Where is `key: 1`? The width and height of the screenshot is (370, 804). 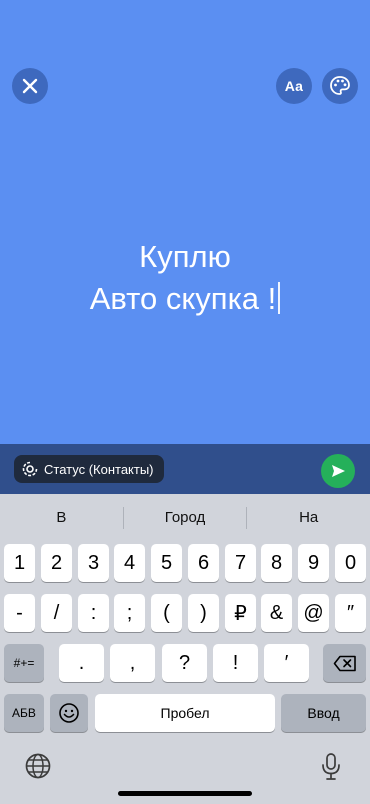
key: 1 is located at coordinates (19, 563).